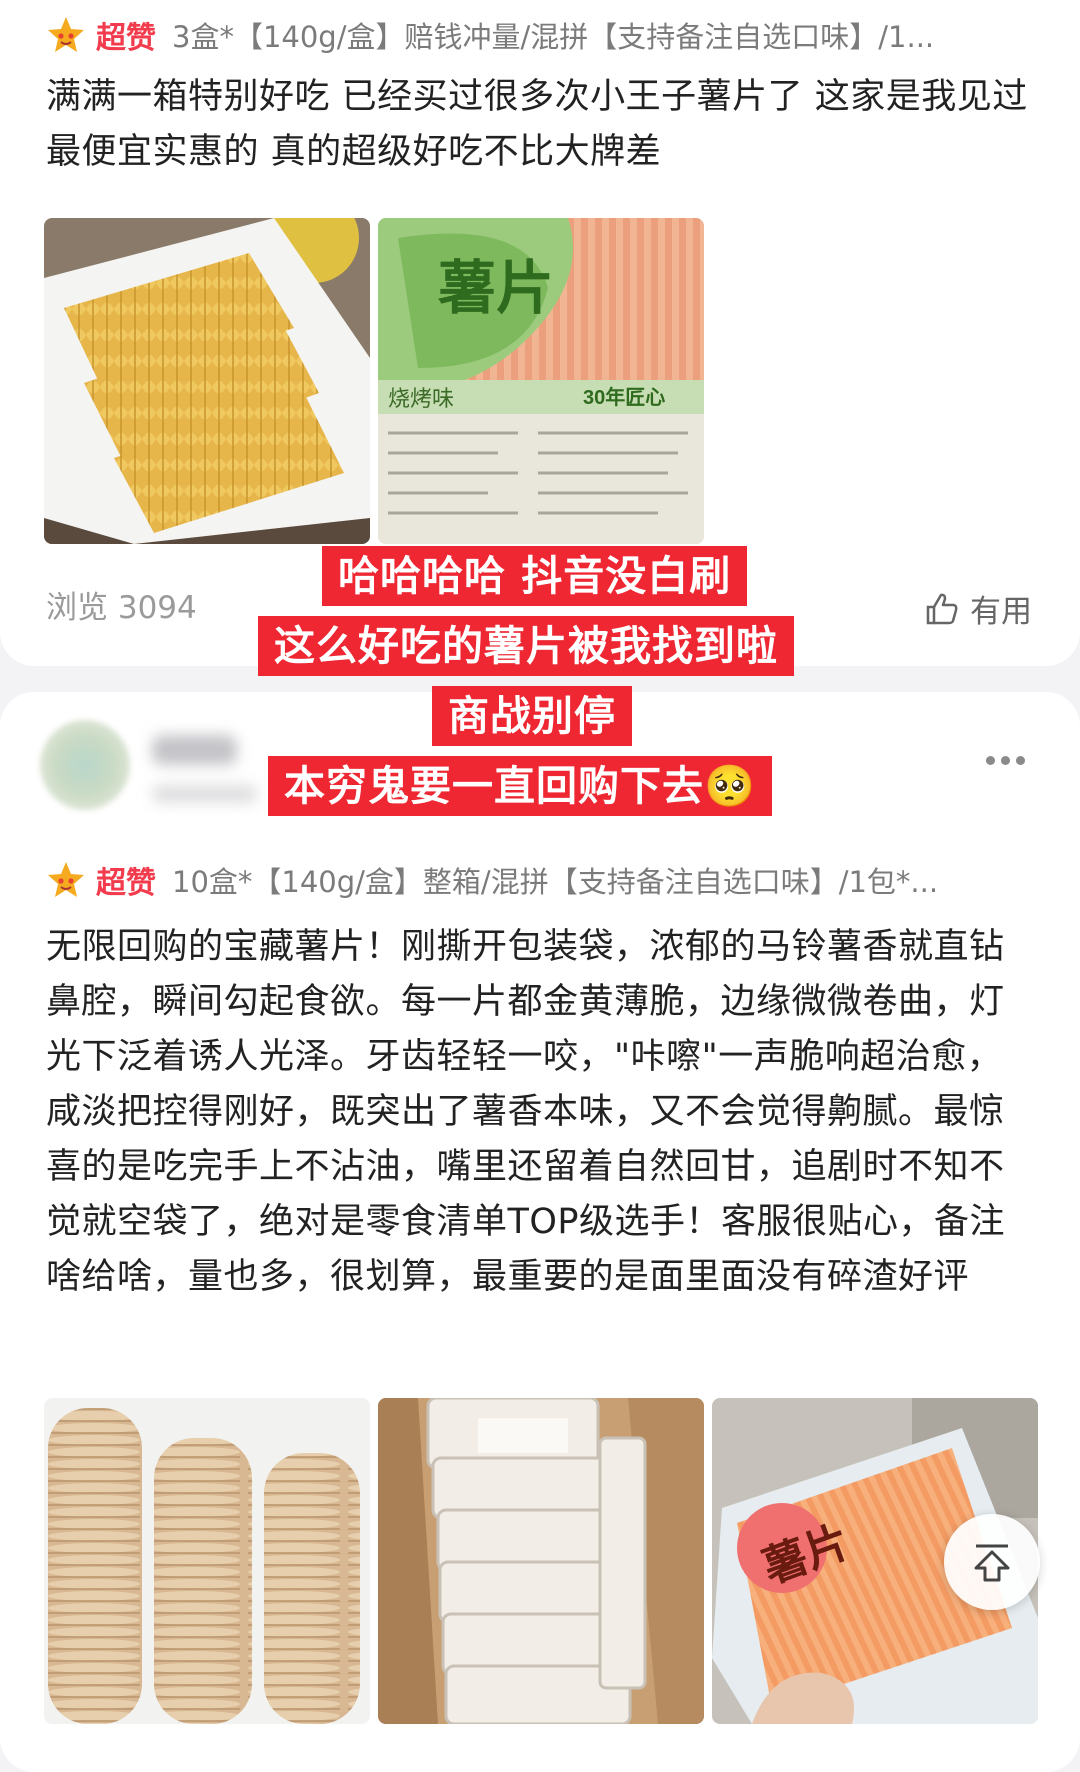 This screenshot has height=1772, width=1080. Describe the element at coordinates (1005, 760) in the screenshot. I see `more-dots-icon` at that location.